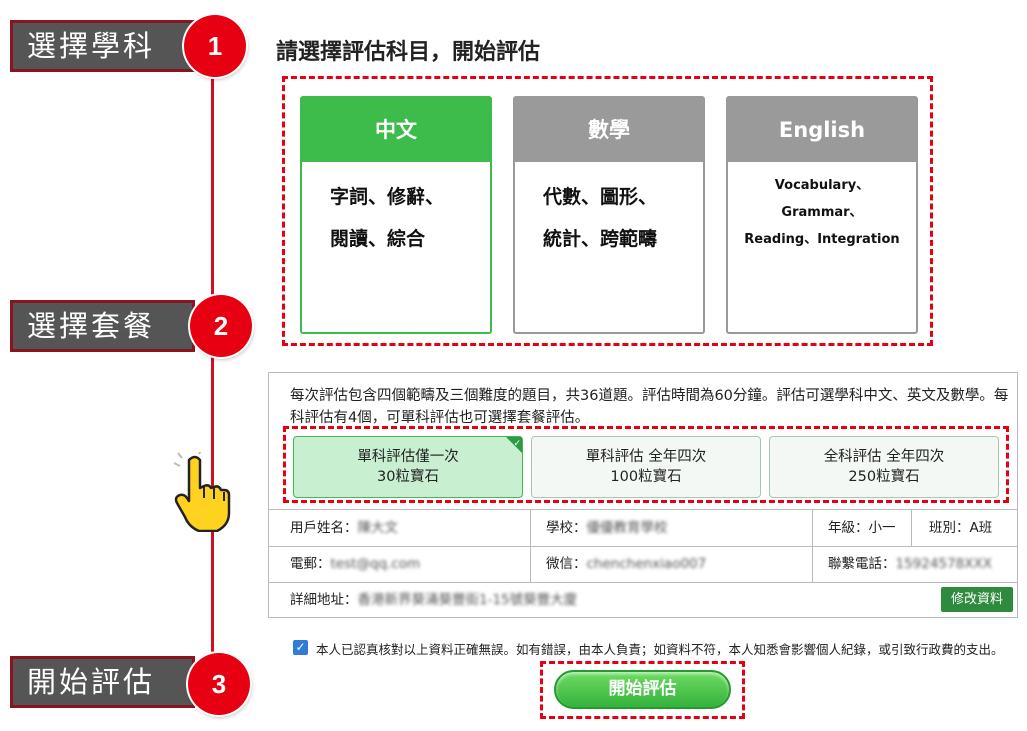 The width and height of the screenshot is (1027, 731). I want to click on subject-topics-line2: 閱讀、綜合, so click(378, 239).